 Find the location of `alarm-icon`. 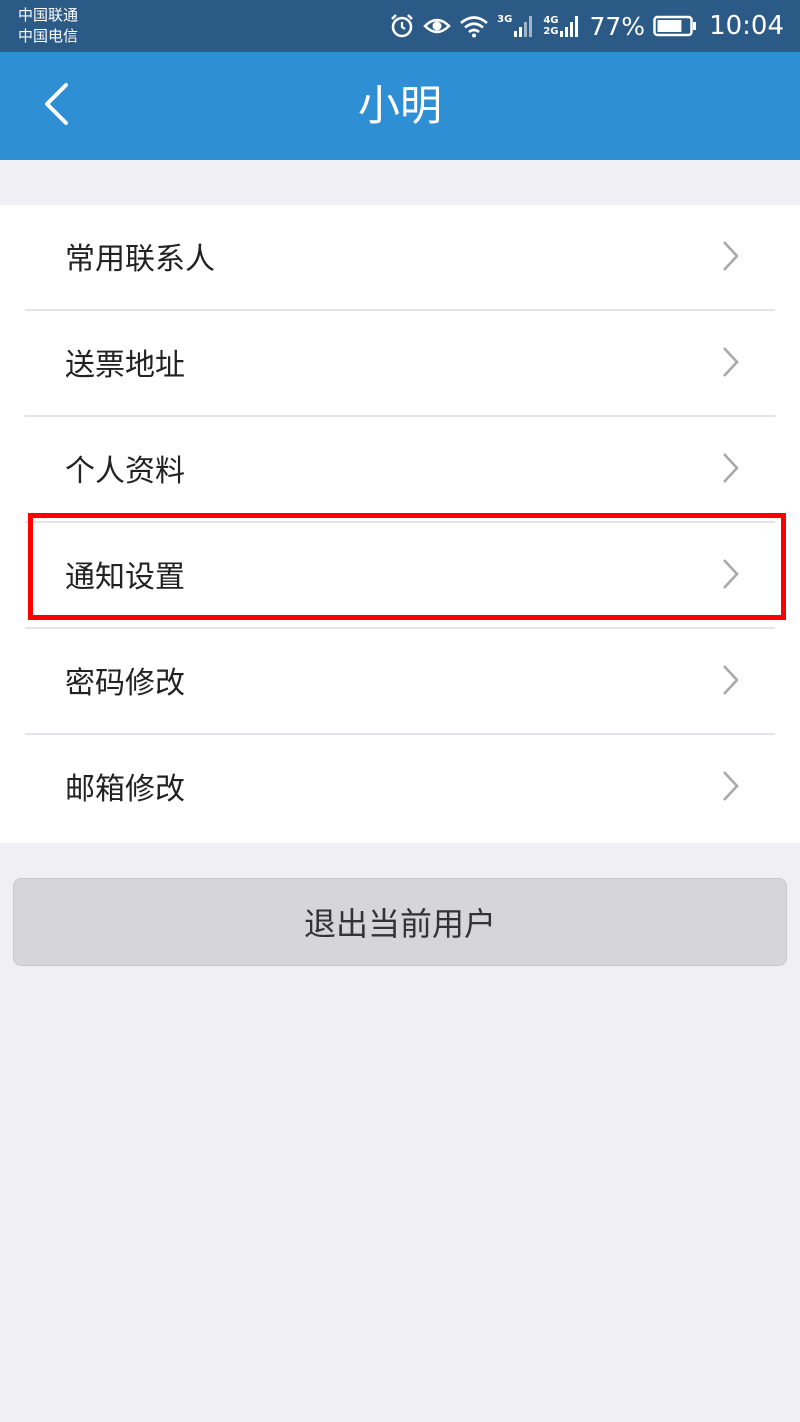

alarm-icon is located at coordinates (402, 26).